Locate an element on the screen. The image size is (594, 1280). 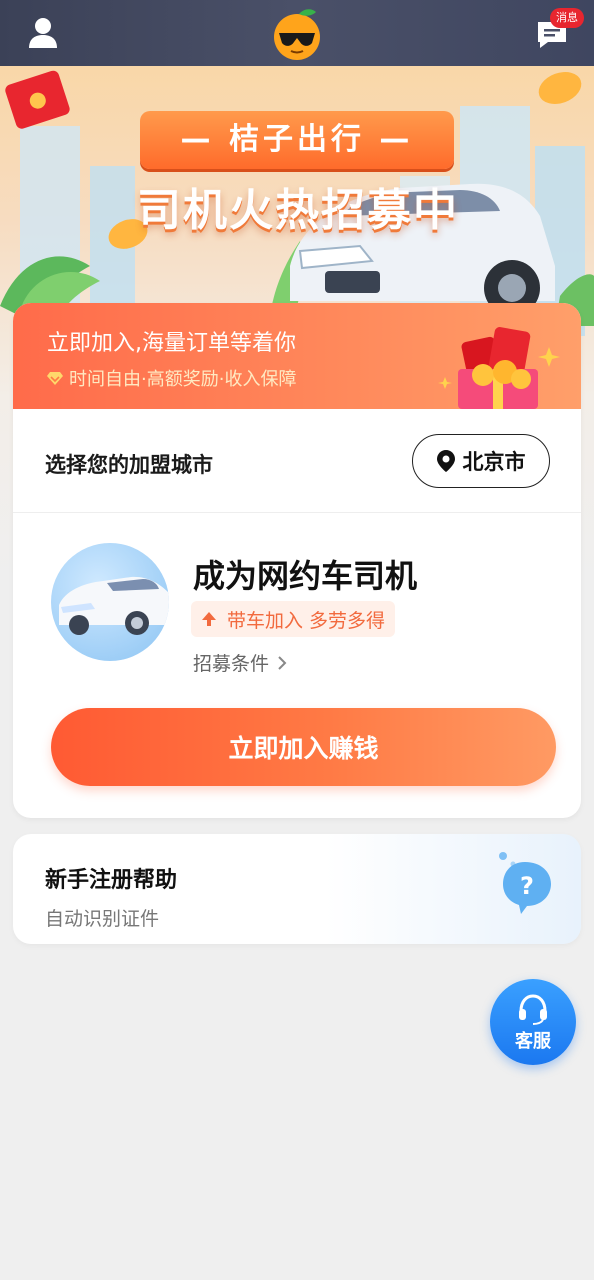
promo-subtitle-row: 时间自由·高额奖励·收入保障 is located at coordinates (171, 378).